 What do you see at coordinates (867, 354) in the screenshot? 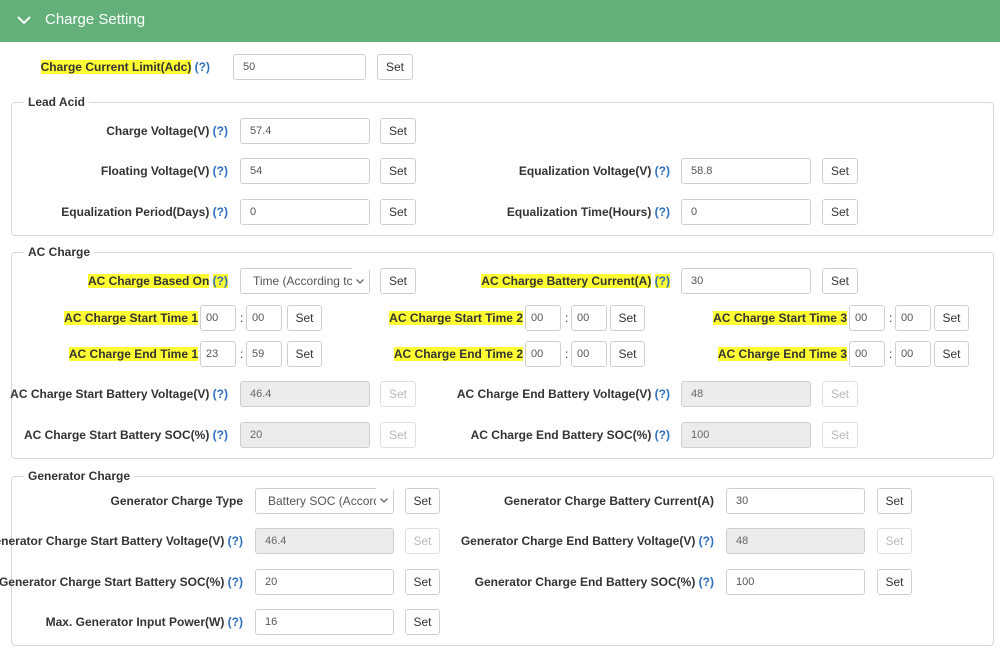
I see `ac-charge-end-time-3-hour: 00` at bounding box center [867, 354].